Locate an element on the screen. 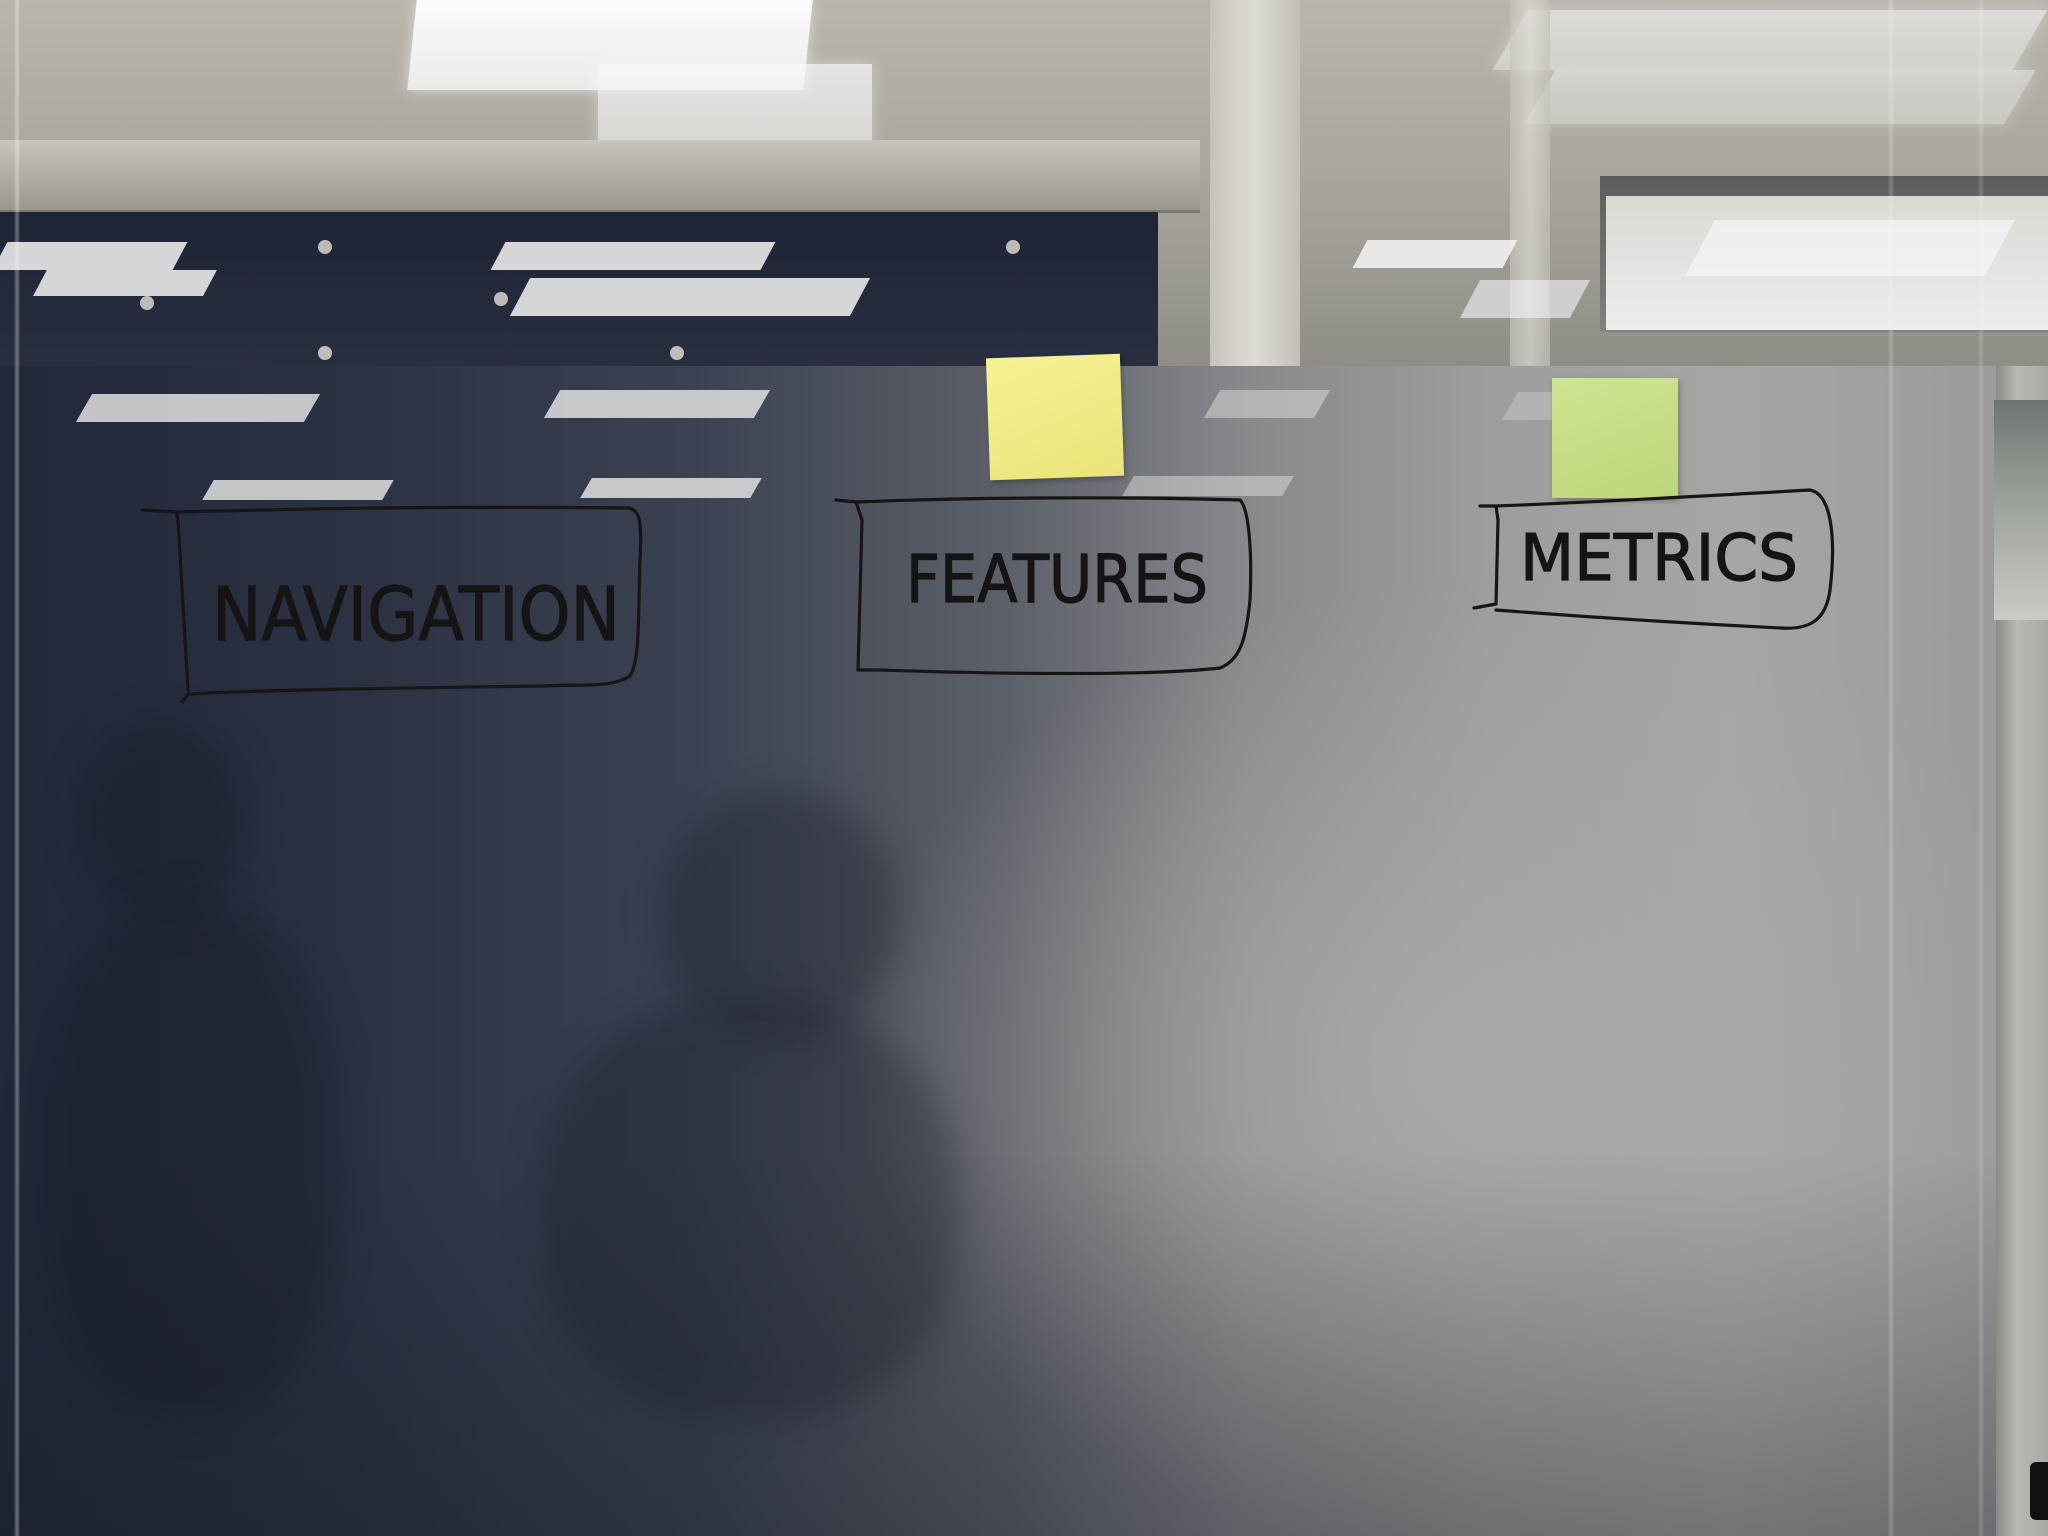 This screenshot has width=2048, height=1536. whiteboard-drawing: NAVIGATION FEATURES METRICS is located at coordinates (987, 596).